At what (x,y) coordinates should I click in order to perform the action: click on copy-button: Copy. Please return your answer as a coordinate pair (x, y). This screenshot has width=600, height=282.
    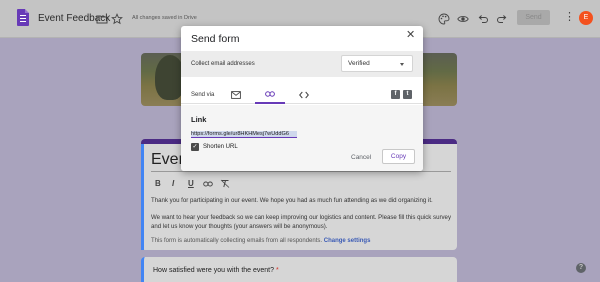
    Looking at the image, I should click on (398, 156).